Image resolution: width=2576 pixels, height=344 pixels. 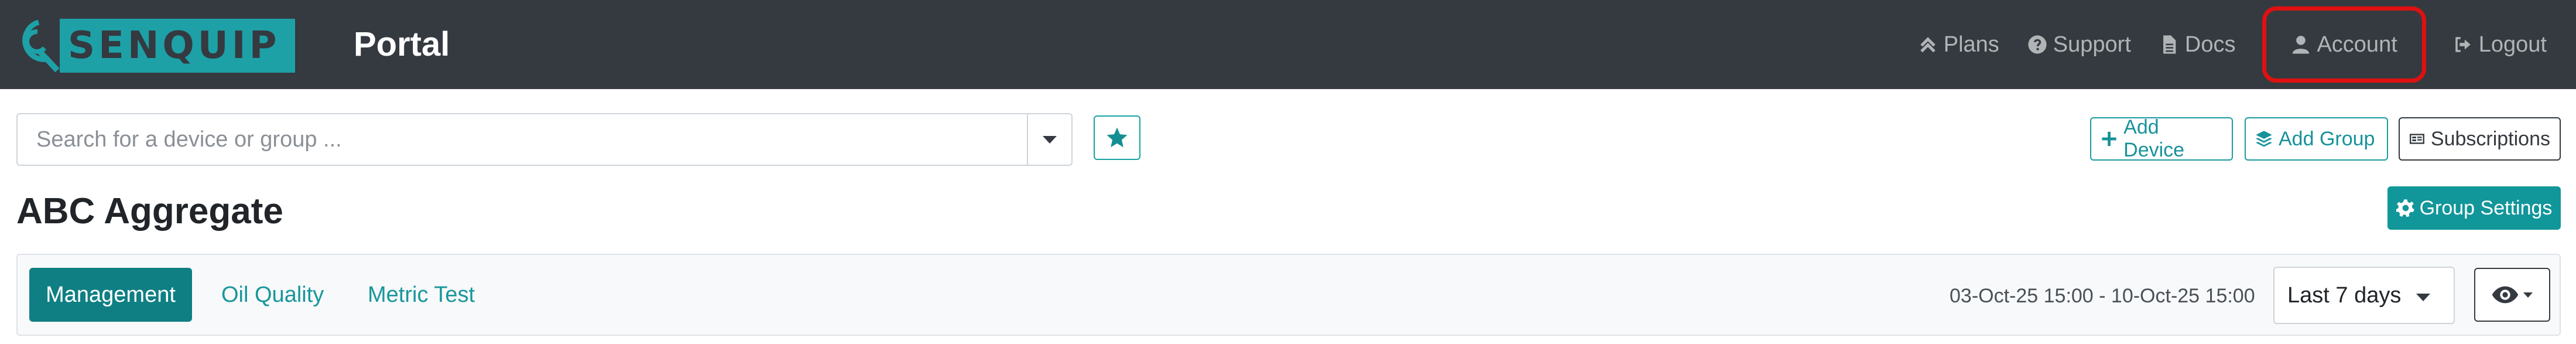 I want to click on tab-management-label: Management, so click(x=111, y=294).